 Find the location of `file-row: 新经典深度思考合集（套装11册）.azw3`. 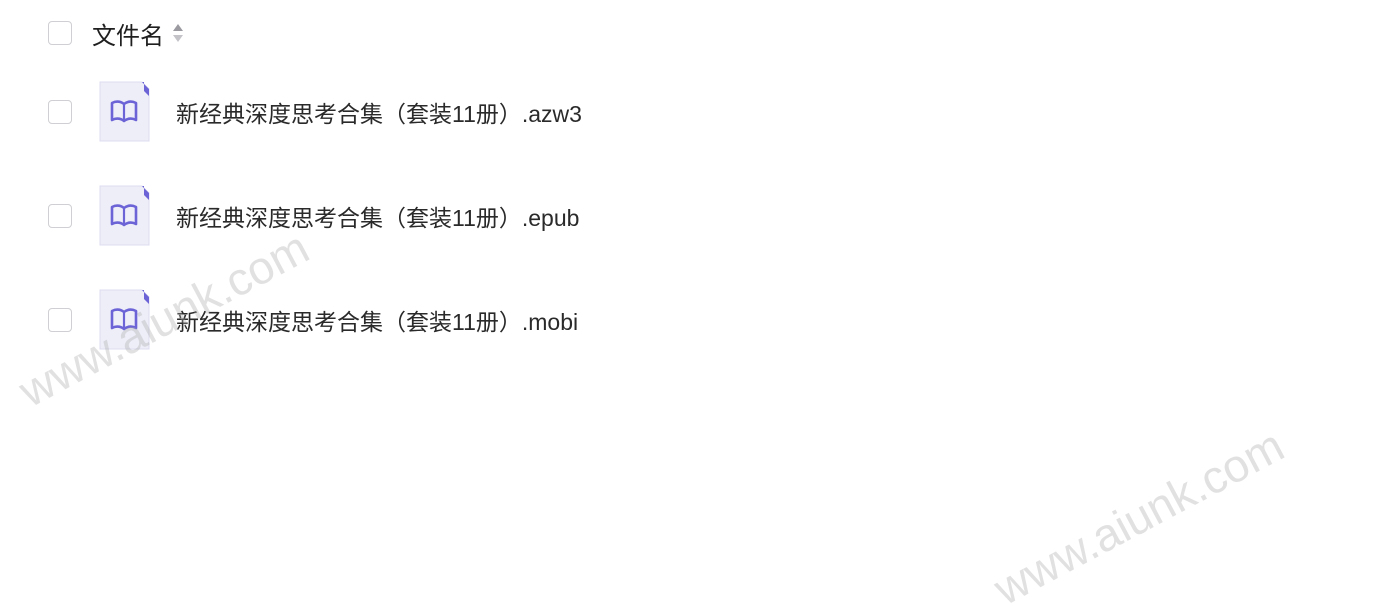

file-row: 新经典深度思考合集（套装11册）.azw3 is located at coordinates (315, 112).